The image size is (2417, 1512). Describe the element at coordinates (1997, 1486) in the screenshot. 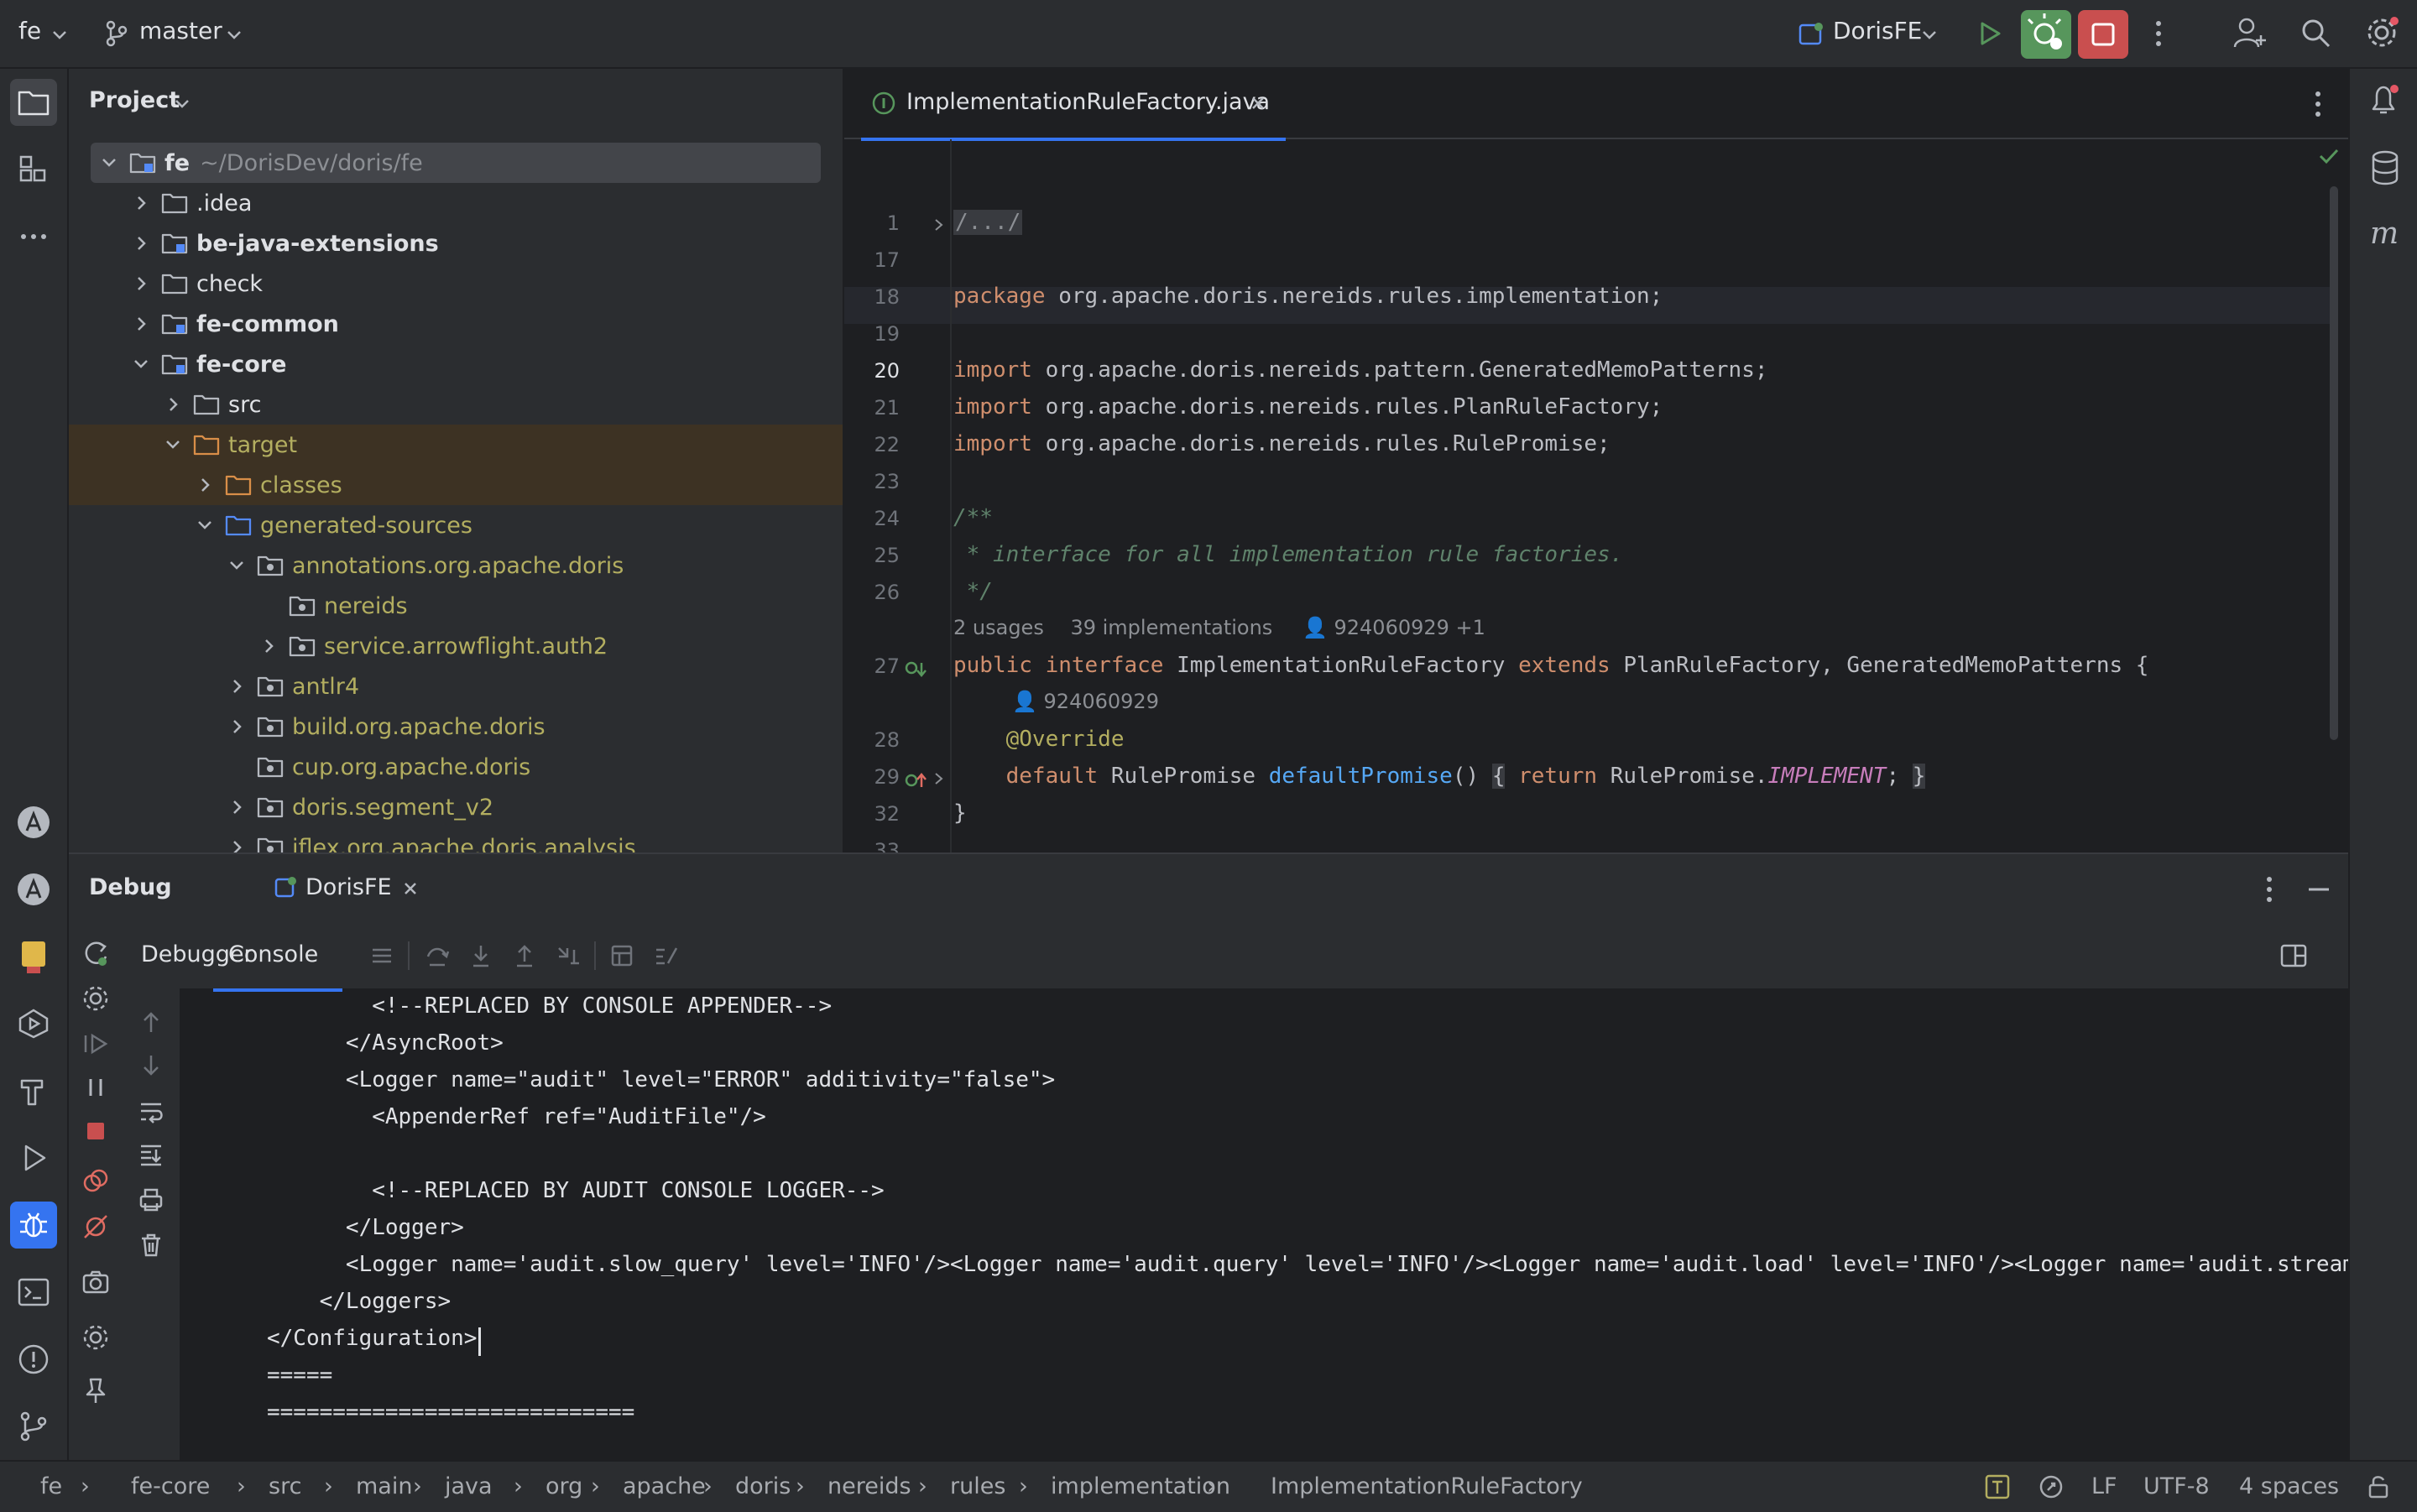

I see `type-hint-icon` at that location.